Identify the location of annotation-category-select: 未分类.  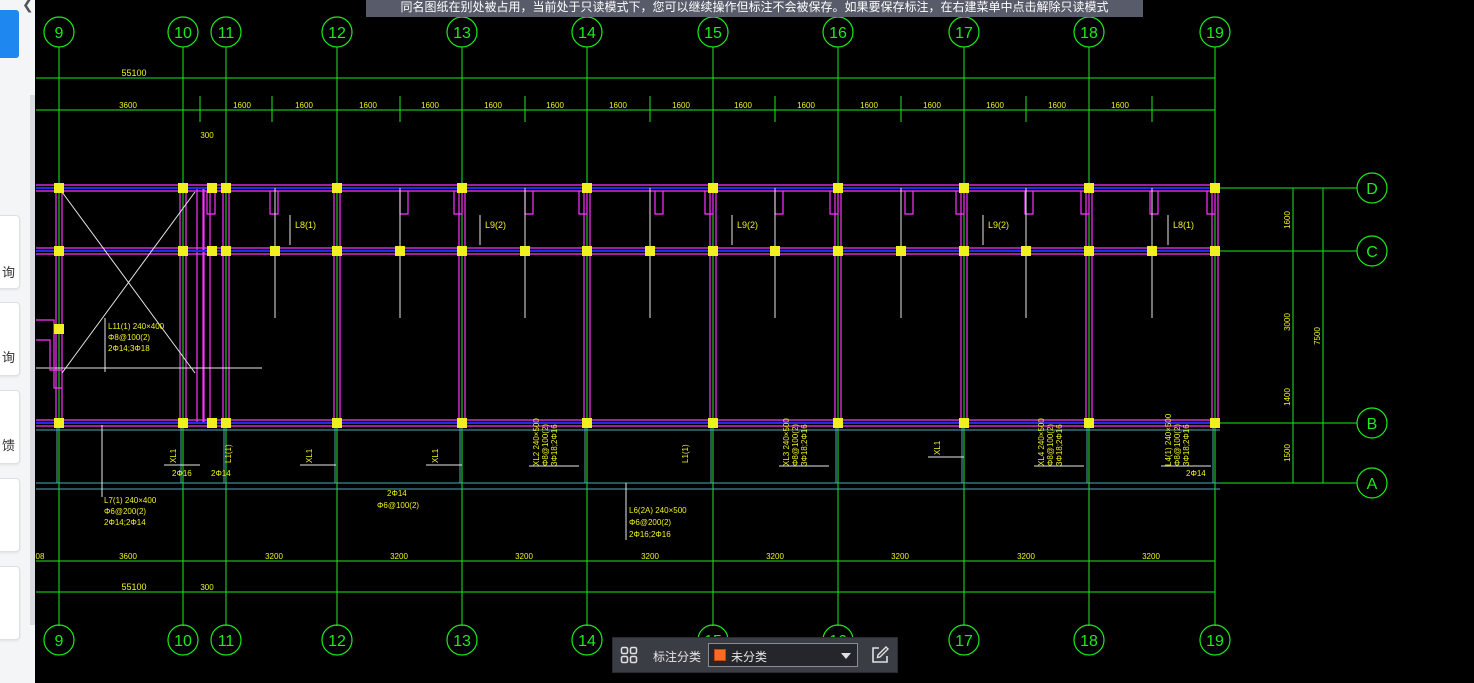
(783, 655).